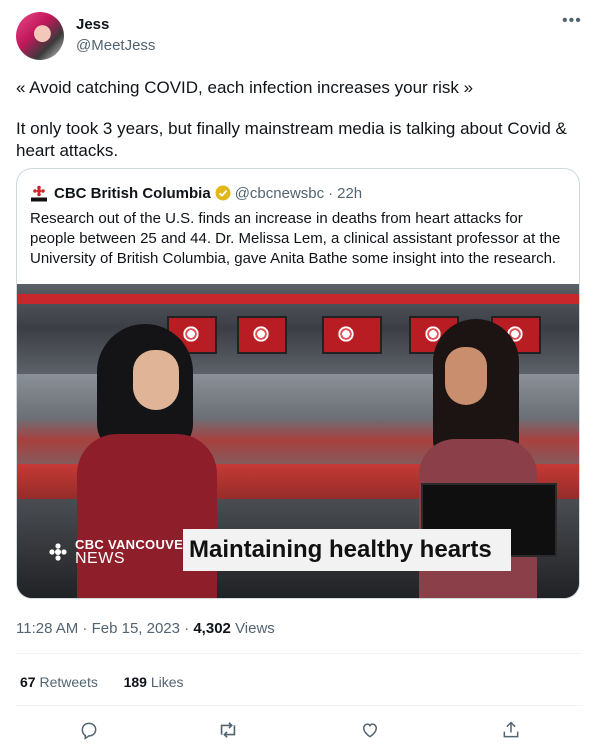 The image size is (598, 754). I want to click on views-label: Views, so click(255, 628).